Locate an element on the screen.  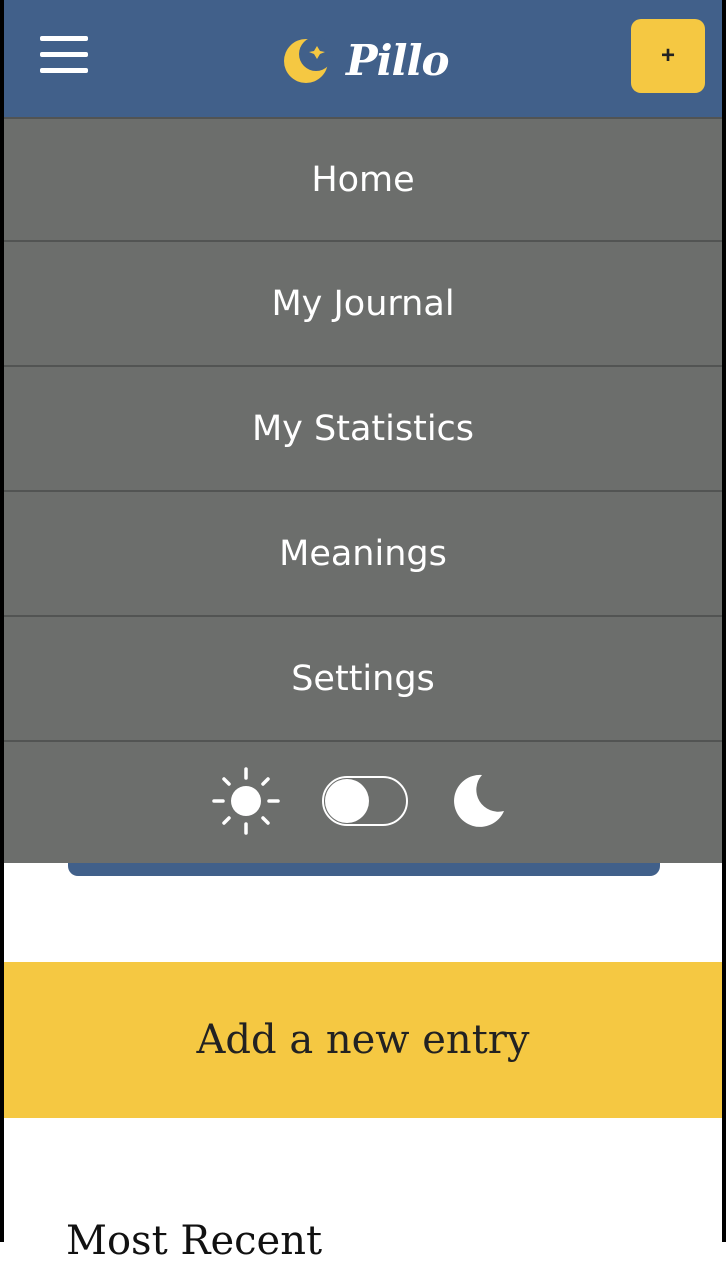
menu-item-my-journal: My Journal is located at coordinates (363, 304).